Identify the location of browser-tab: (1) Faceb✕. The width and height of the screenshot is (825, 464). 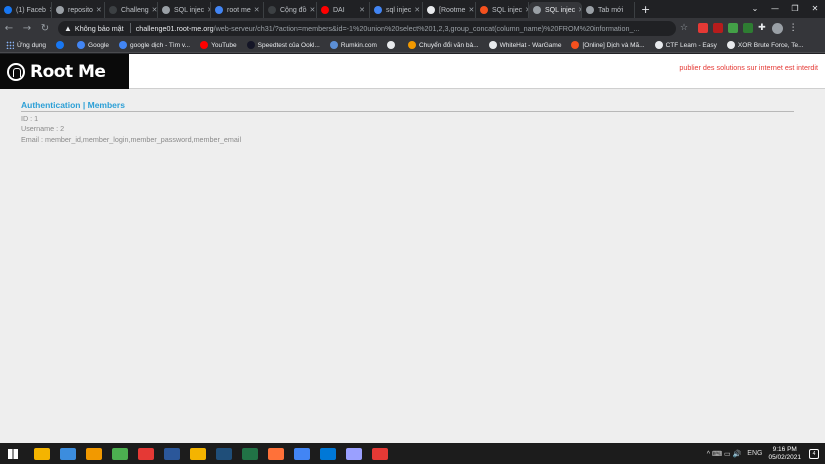
(26, 10).